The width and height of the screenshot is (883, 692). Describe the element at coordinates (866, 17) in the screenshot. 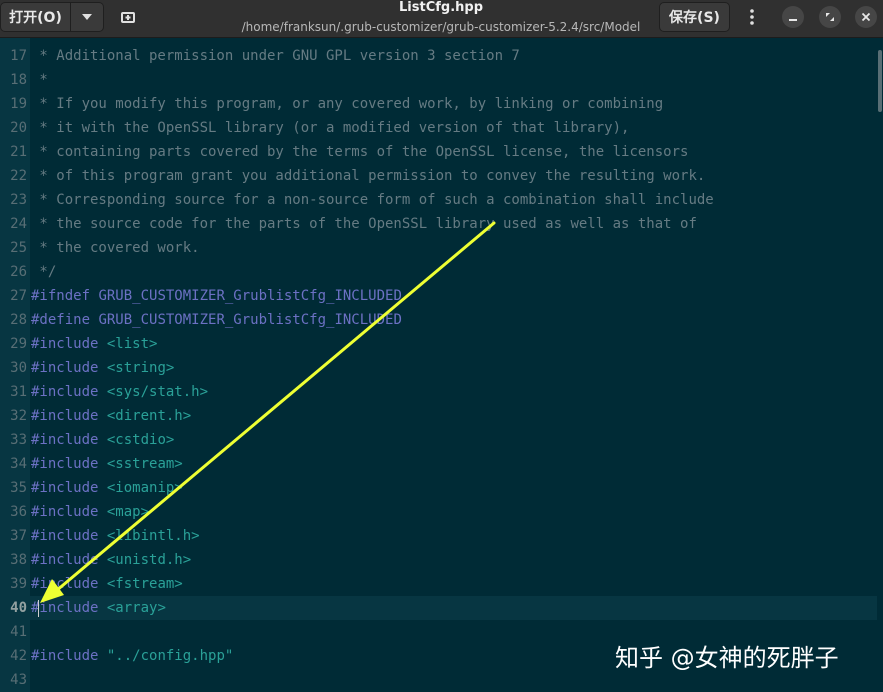

I see `close-button` at that location.